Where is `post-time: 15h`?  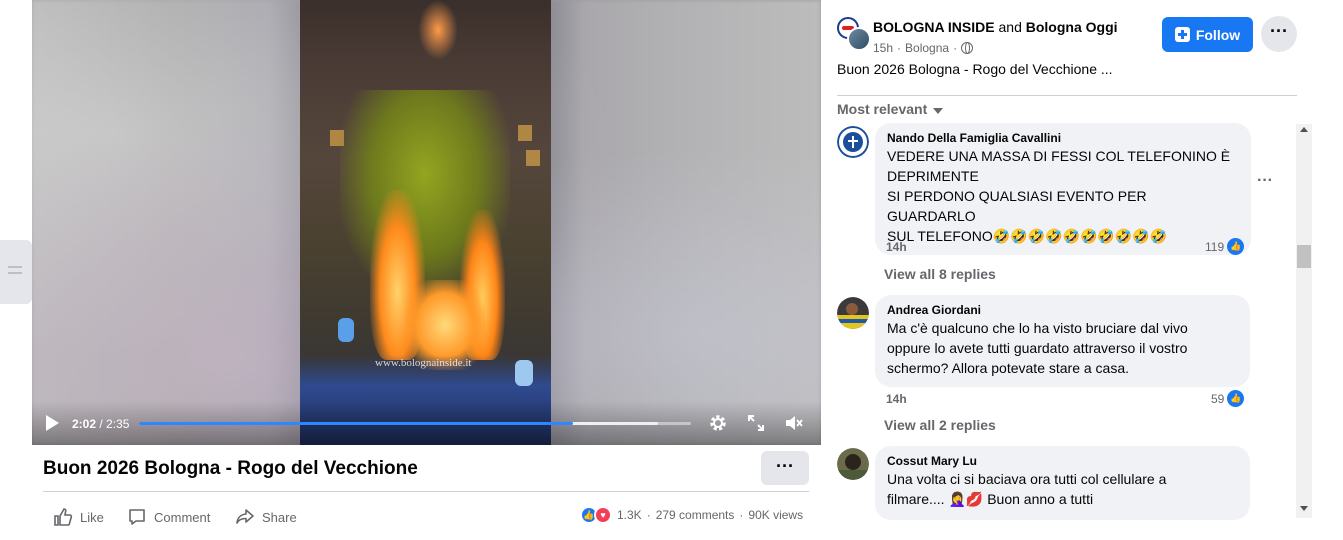 post-time: 15h is located at coordinates (883, 48).